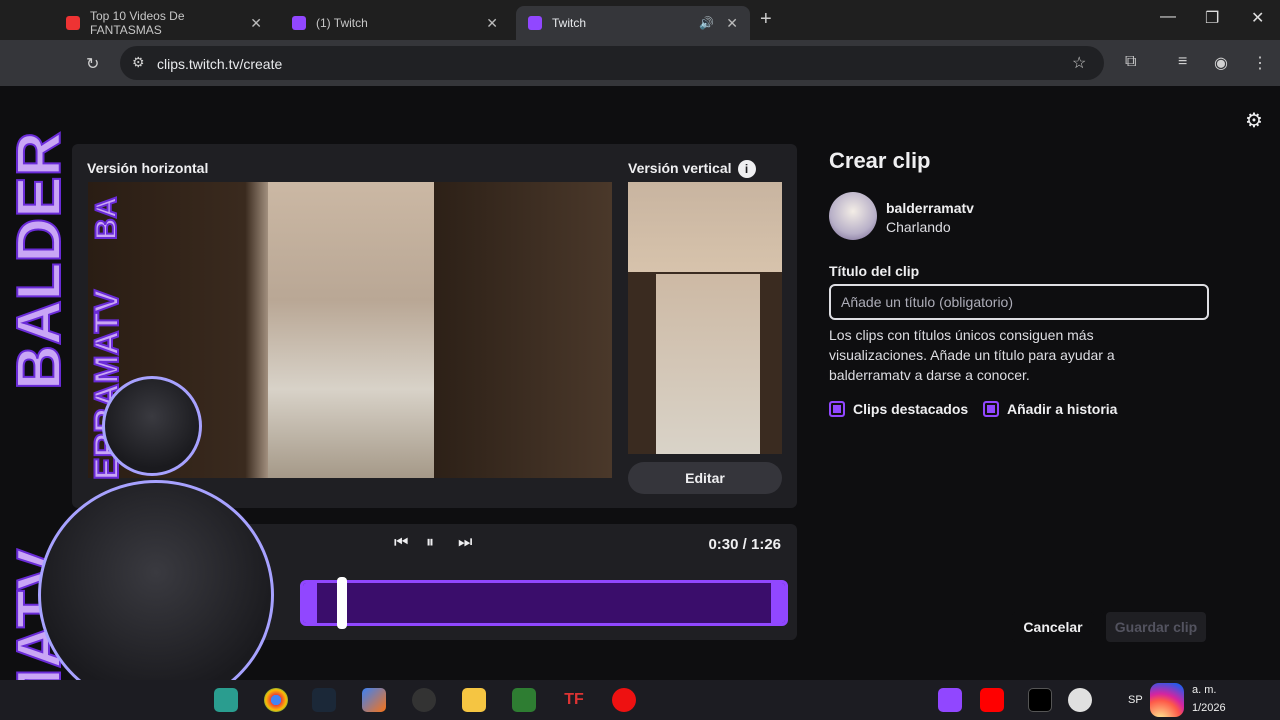  What do you see at coordinates (1019, 302) in the screenshot?
I see `clip-title-input` at bounding box center [1019, 302].